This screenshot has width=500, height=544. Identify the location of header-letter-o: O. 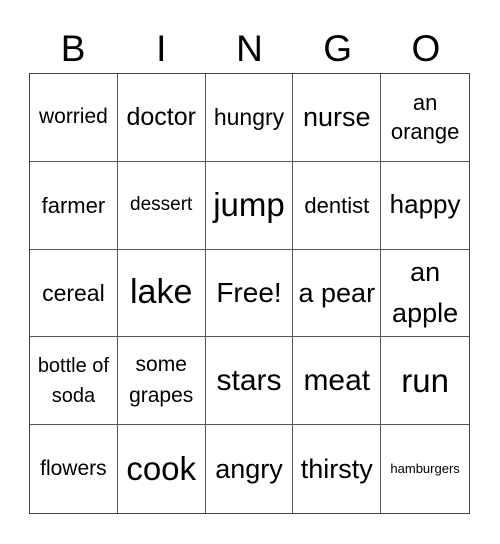
(426, 48).